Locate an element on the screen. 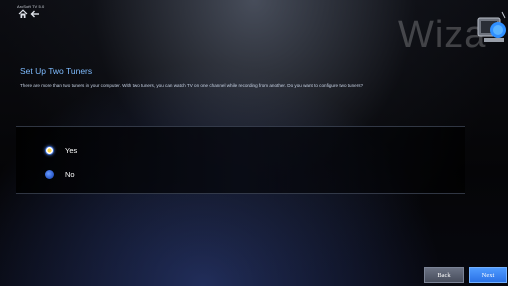  home-icon is located at coordinates (23, 14).